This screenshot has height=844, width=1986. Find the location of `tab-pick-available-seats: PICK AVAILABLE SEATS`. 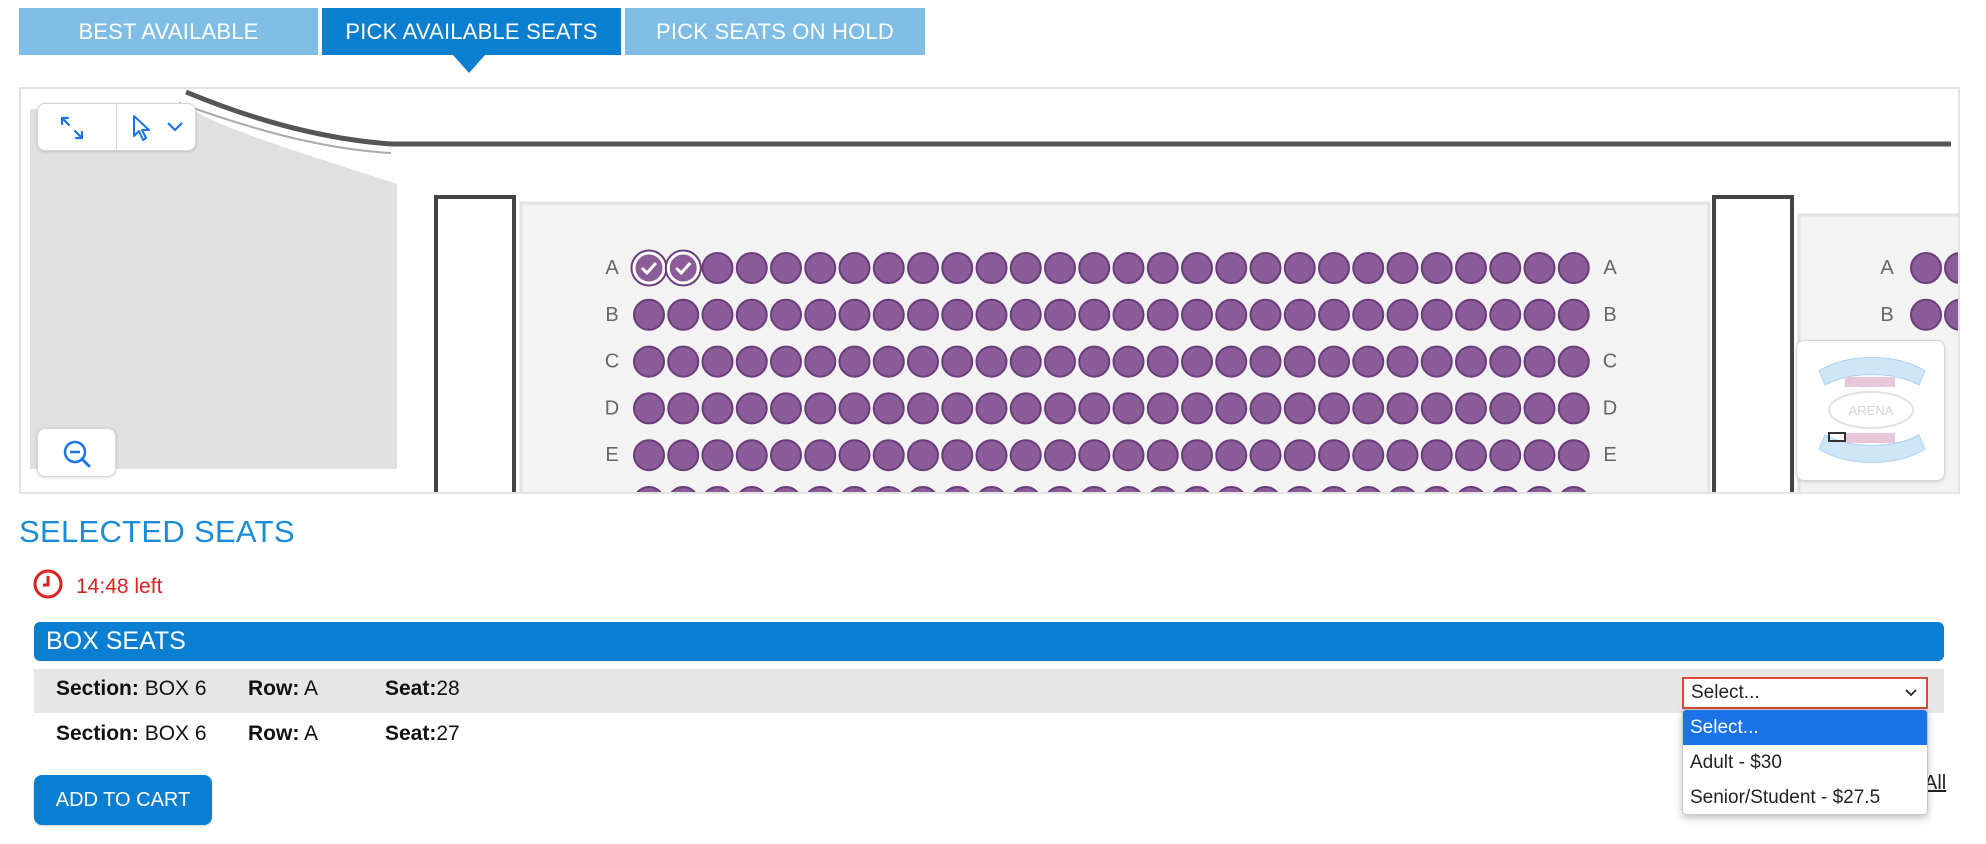

tab-pick-available-seats: PICK AVAILABLE SEATS is located at coordinates (471, 31).